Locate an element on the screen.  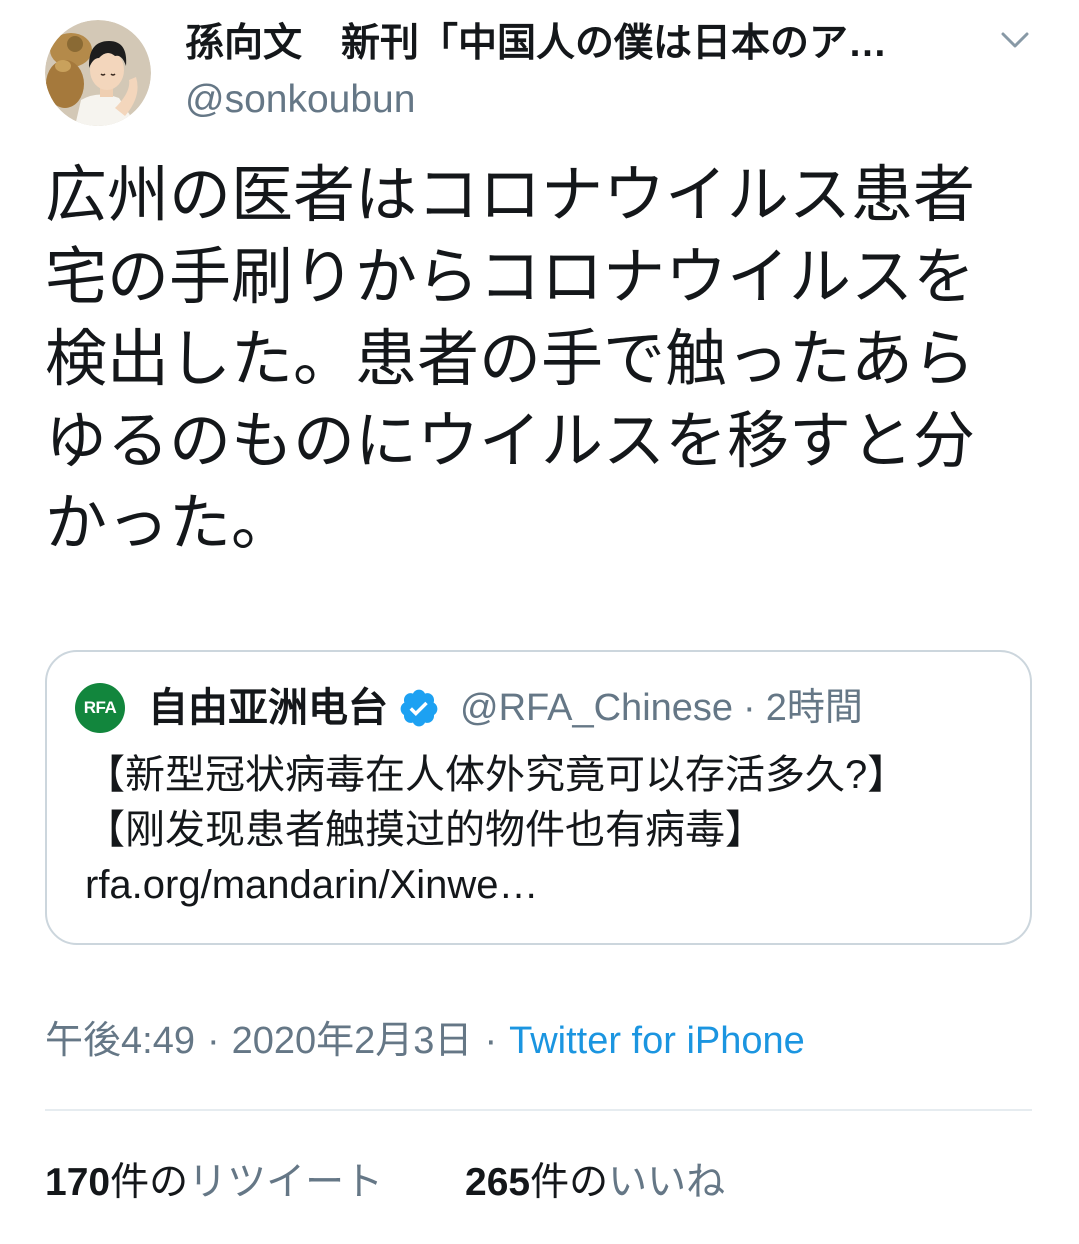
quoted-tweet-header: RFA 自由亚洲电台 @RFA_Chinese · 2時間 is located at coordinates (469, 708).